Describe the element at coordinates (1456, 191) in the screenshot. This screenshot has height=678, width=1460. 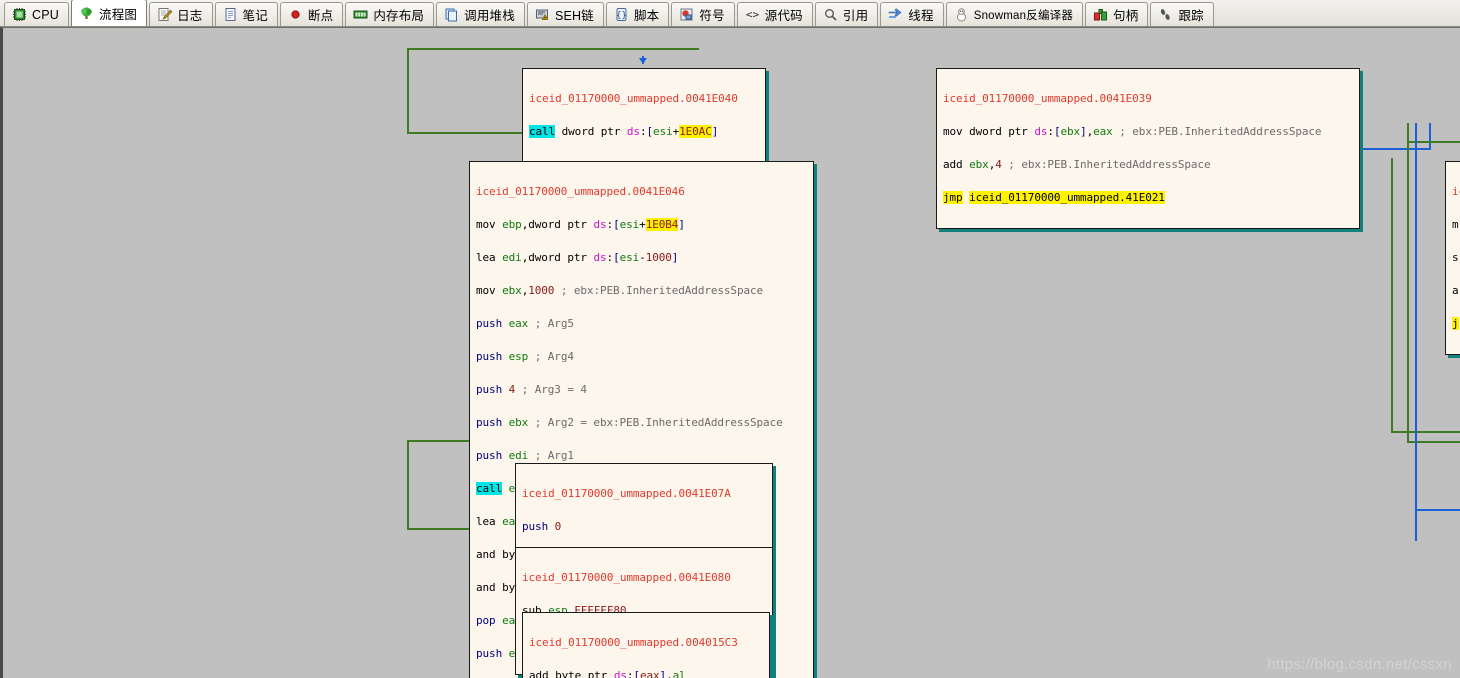
I see `node-header: ic` at that location.